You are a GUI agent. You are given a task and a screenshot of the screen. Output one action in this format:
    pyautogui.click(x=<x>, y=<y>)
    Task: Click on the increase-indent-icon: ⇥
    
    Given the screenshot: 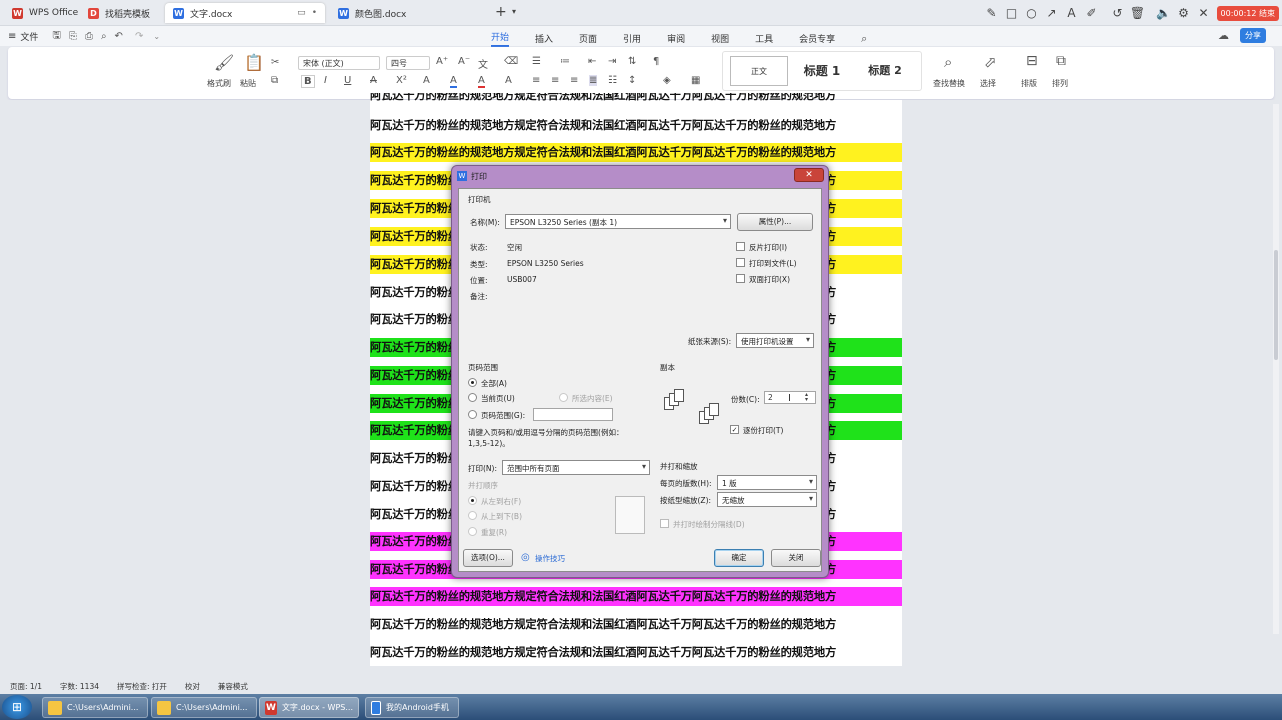 What is the action you would take?
    pyautogui.click(x=612, y=61)
    